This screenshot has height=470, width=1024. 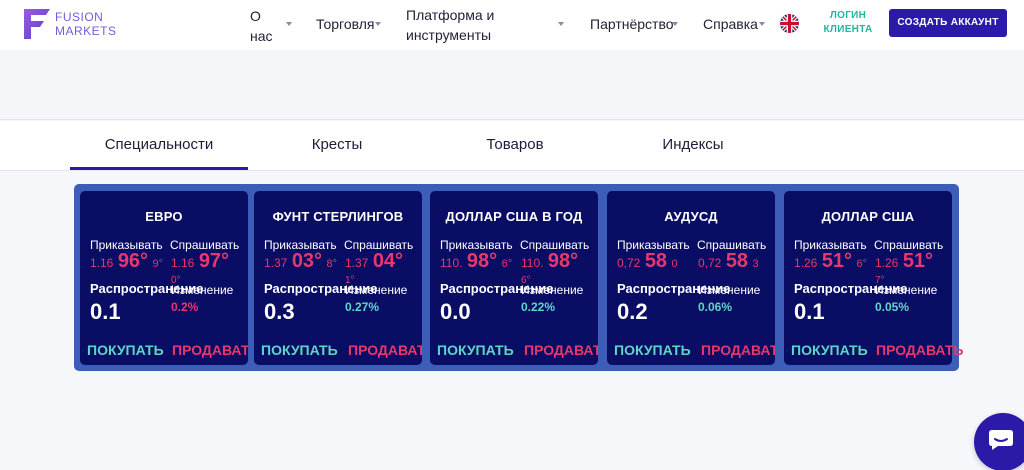 I want to click on bid-price-big: 51°, so click(x=837, y=261).